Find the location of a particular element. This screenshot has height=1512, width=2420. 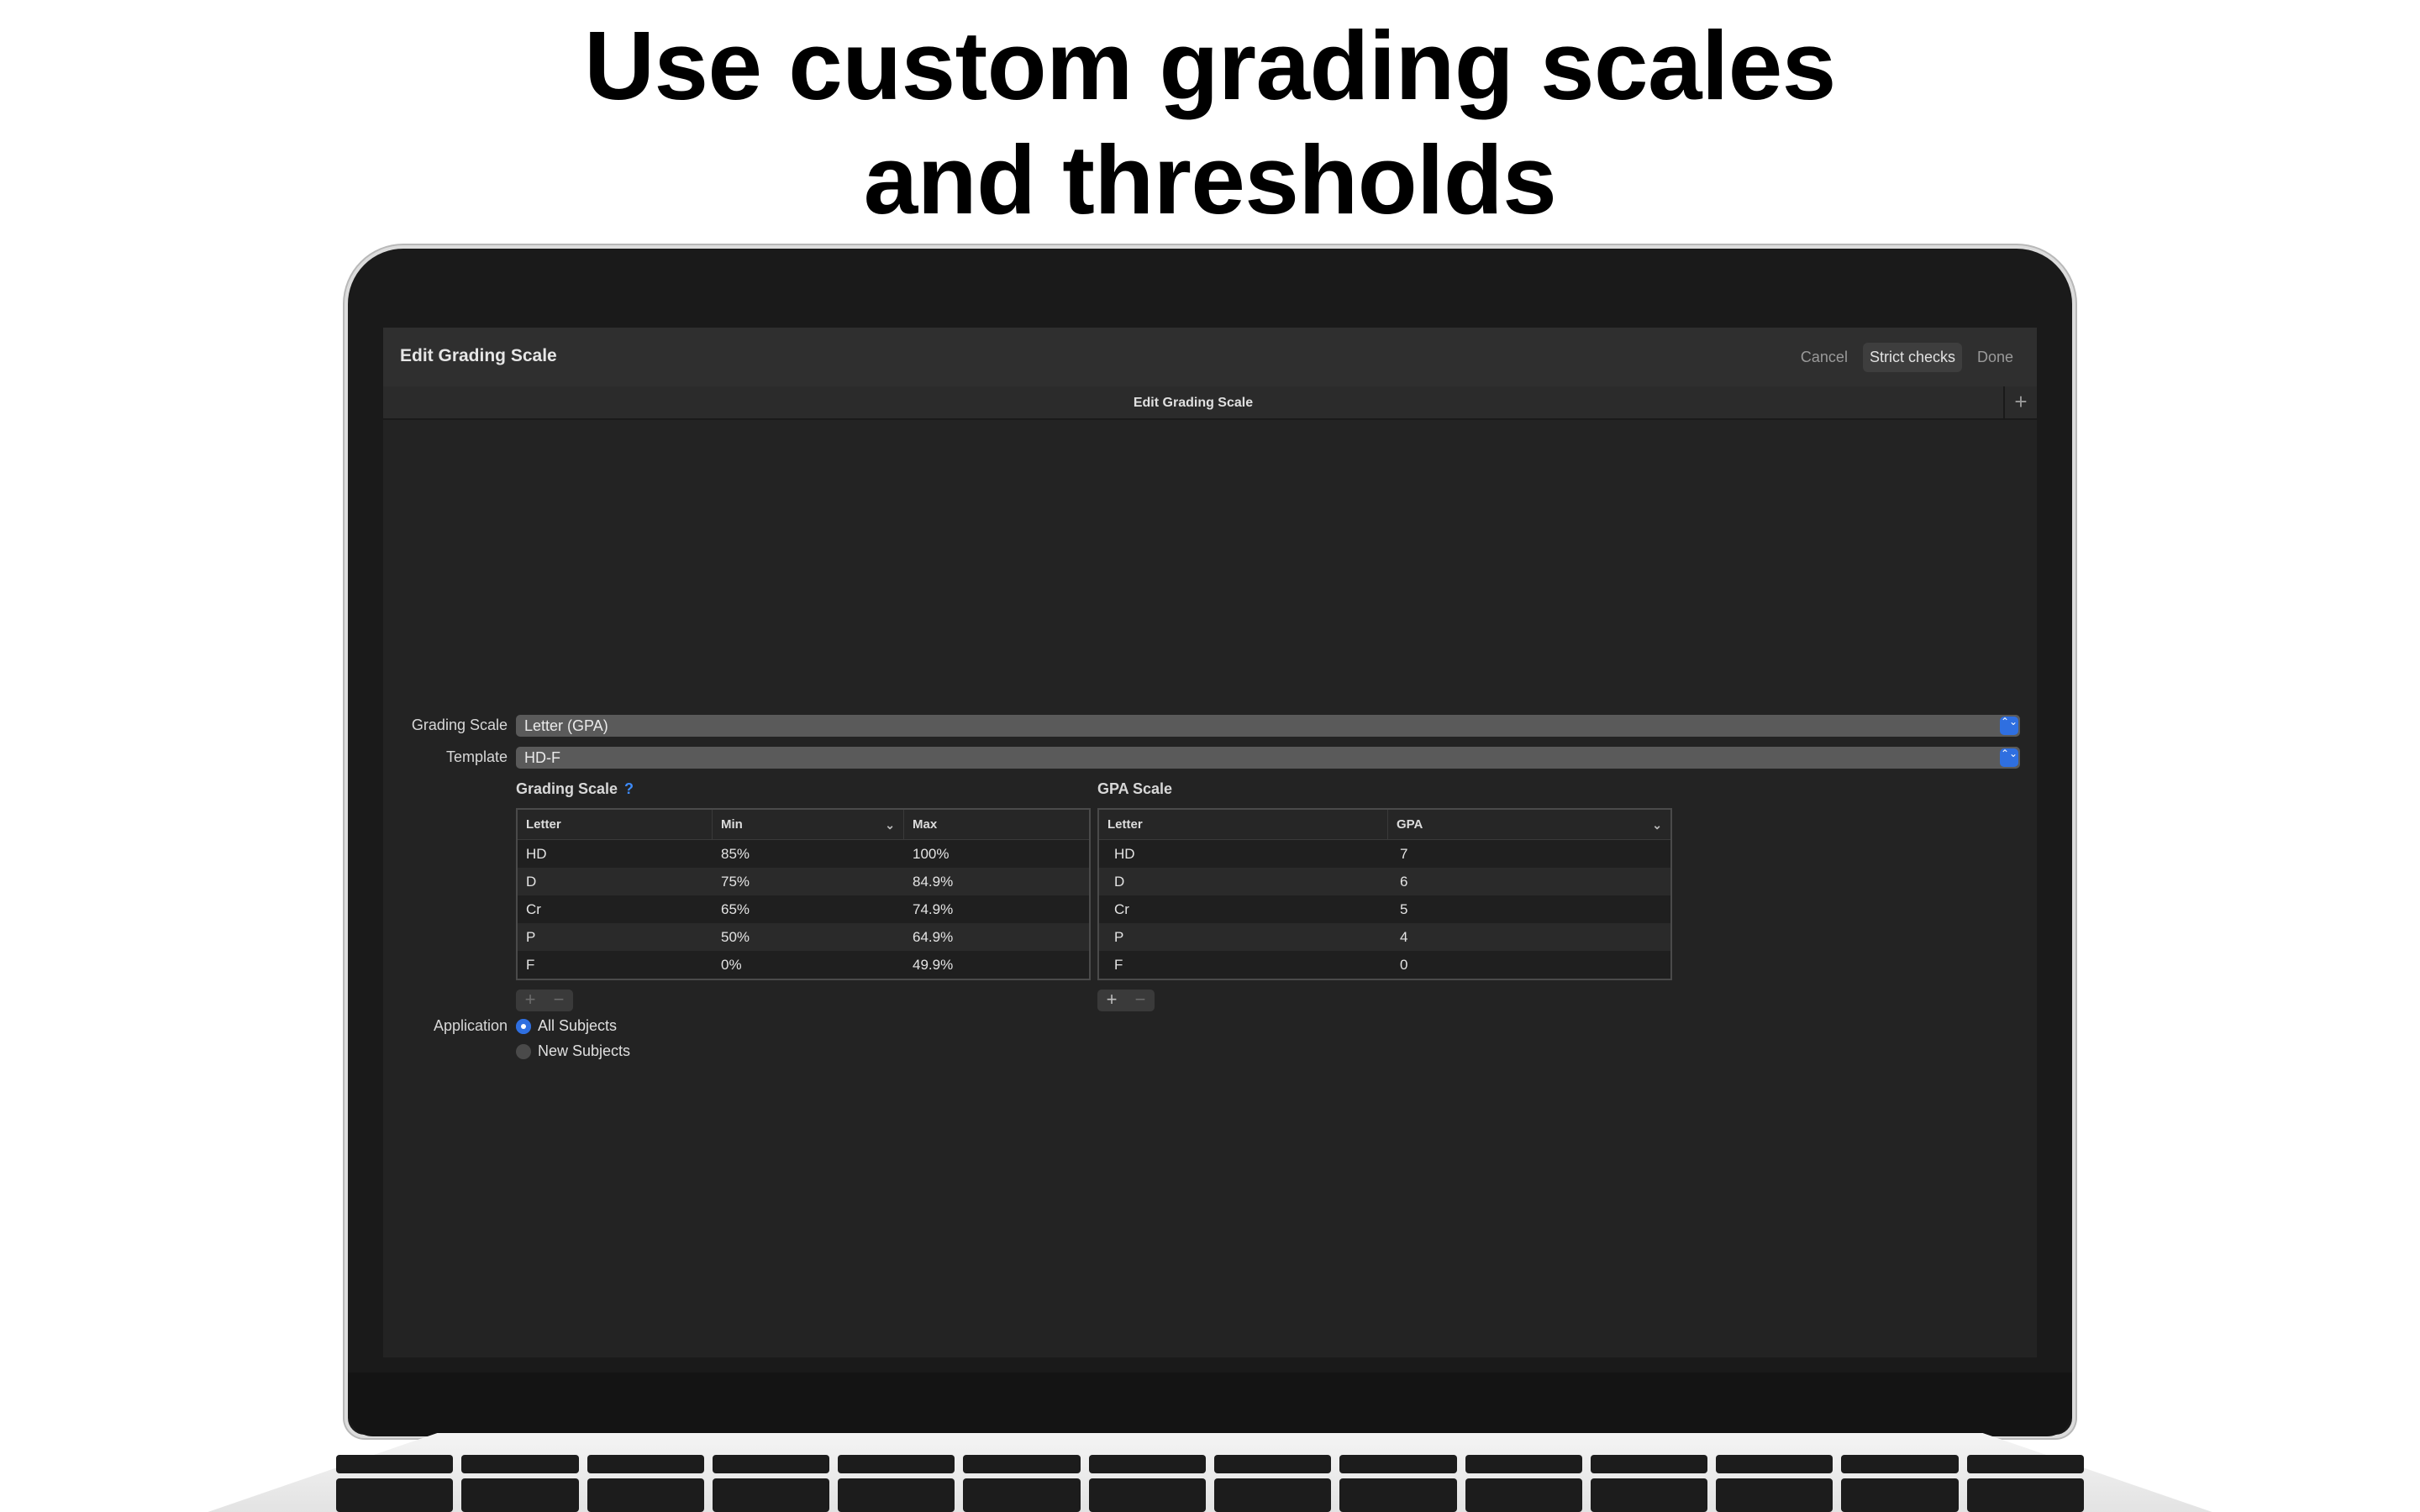

help-icon: ? is located at coordinates (629, 788).